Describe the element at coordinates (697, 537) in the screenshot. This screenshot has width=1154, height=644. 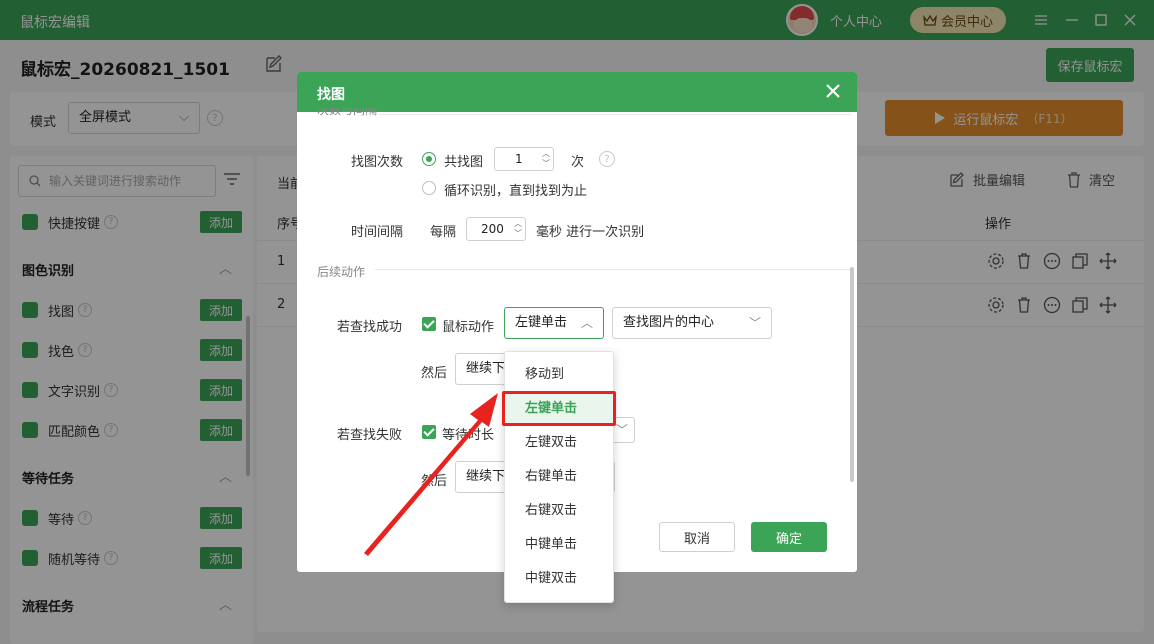
I see `cancel-button: 取消` at that location.